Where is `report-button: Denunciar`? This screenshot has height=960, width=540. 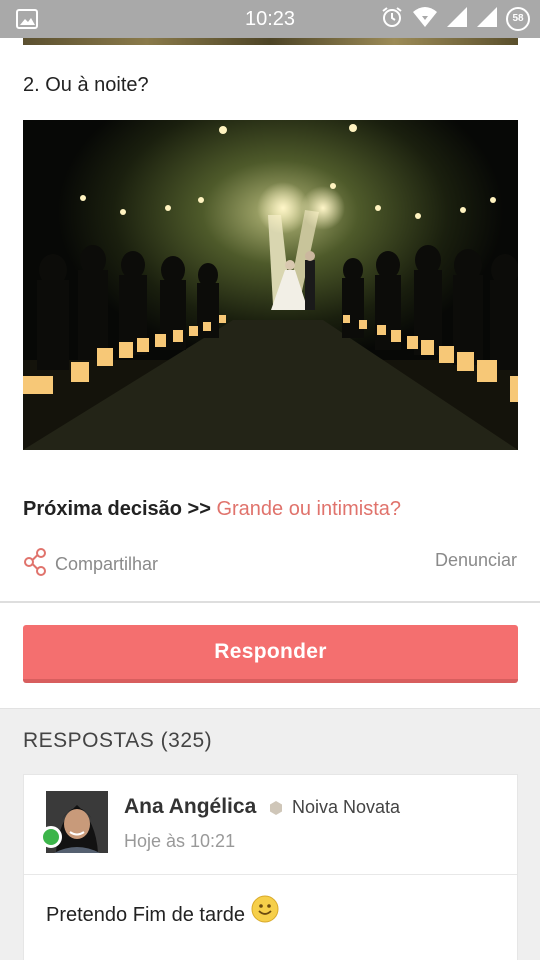
report-button: Denunciar is located at coordinates (476, 560).